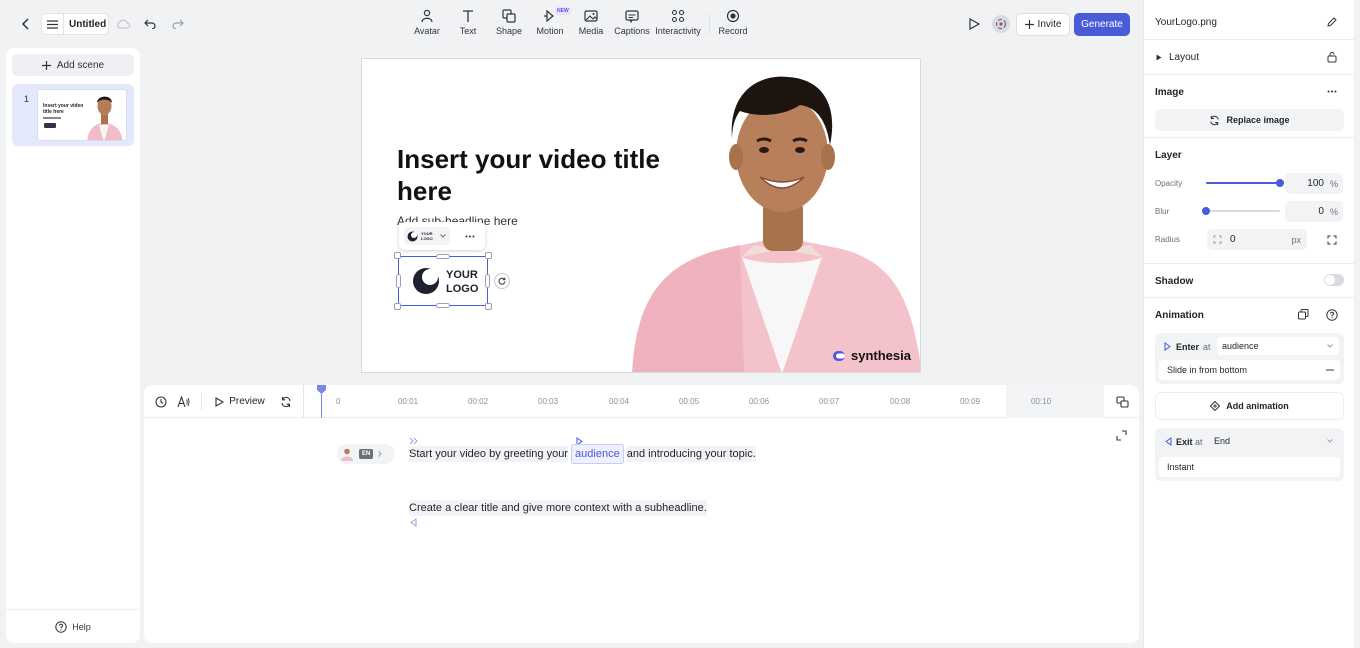 Image resolution: width=1360 pixels, height=648 pixels. Describe the element at coordinates (1274, 441) in the screenshot. I see `exit-at-select: End` at that location.